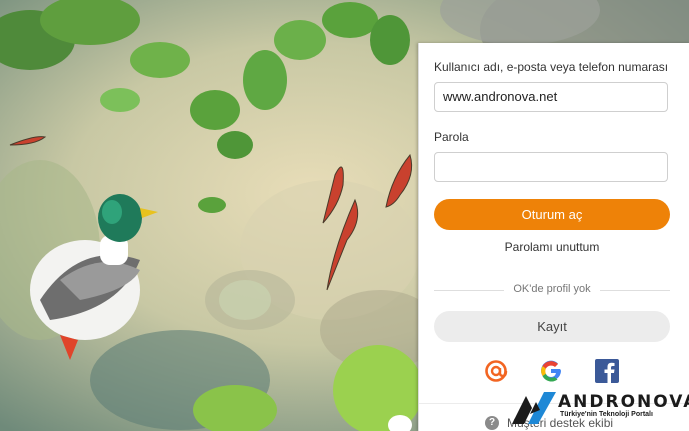 Image resolution: width=689 pixels, height=431 pixels. What do you see at coordinates (552, 247) in the screenshot?
I see `forgot-password-link: Parolamı unuttum` at bounding box center [552, 247].